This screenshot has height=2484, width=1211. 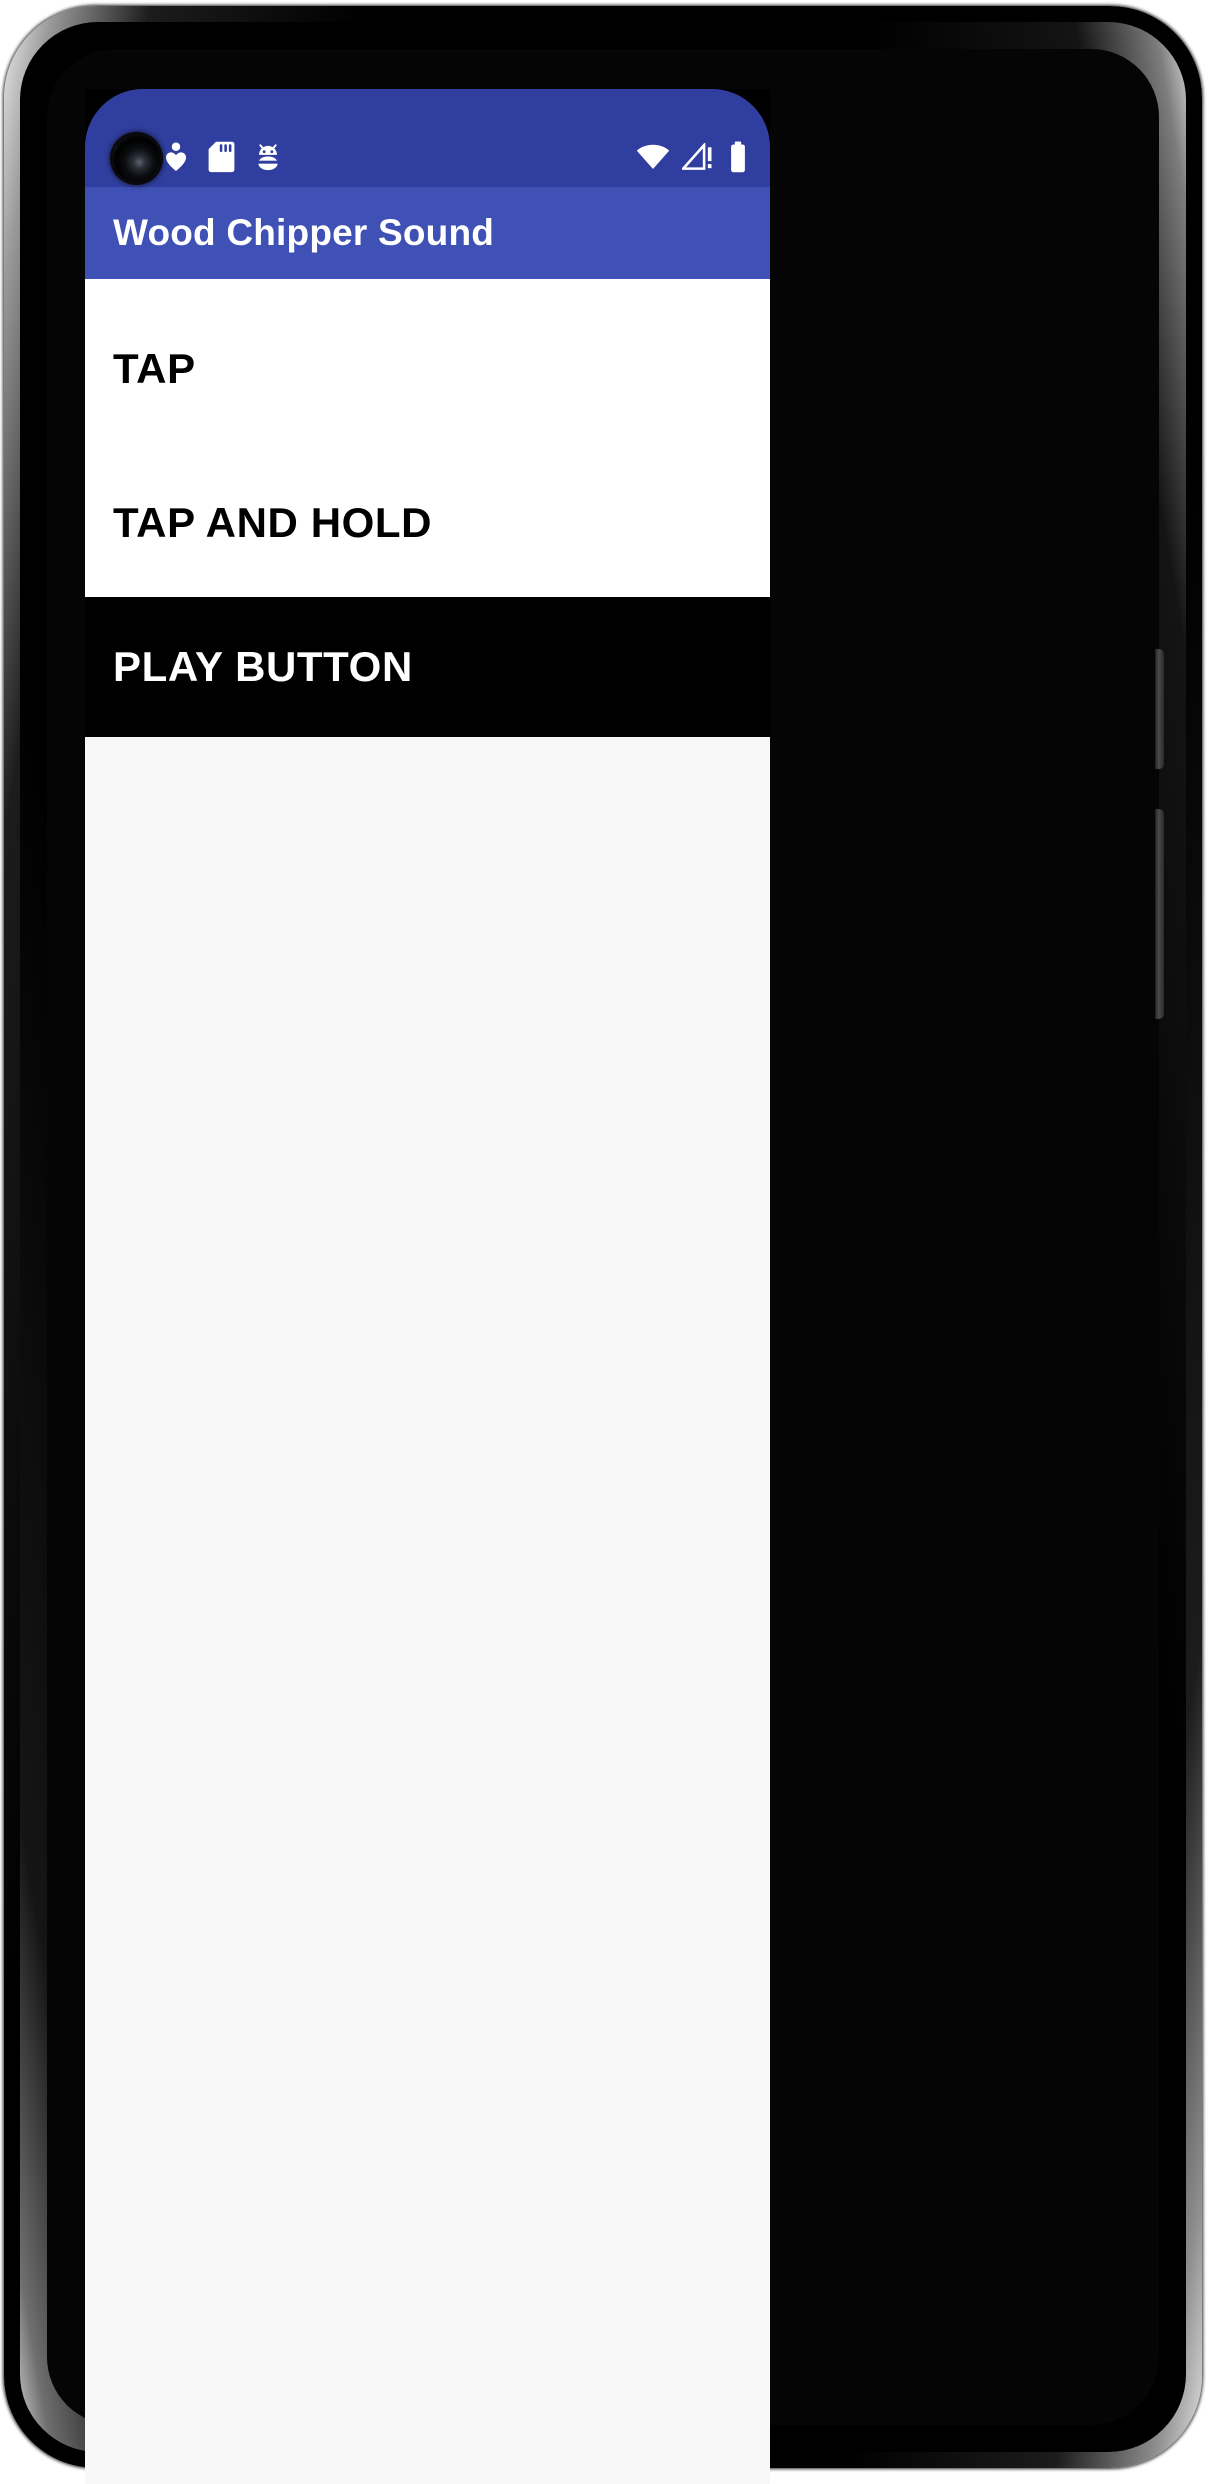 What do you see at coordinates (372, 157) in the screenshot?
I see `status-bar-left-group: 13` at bounding box center [372, 157].